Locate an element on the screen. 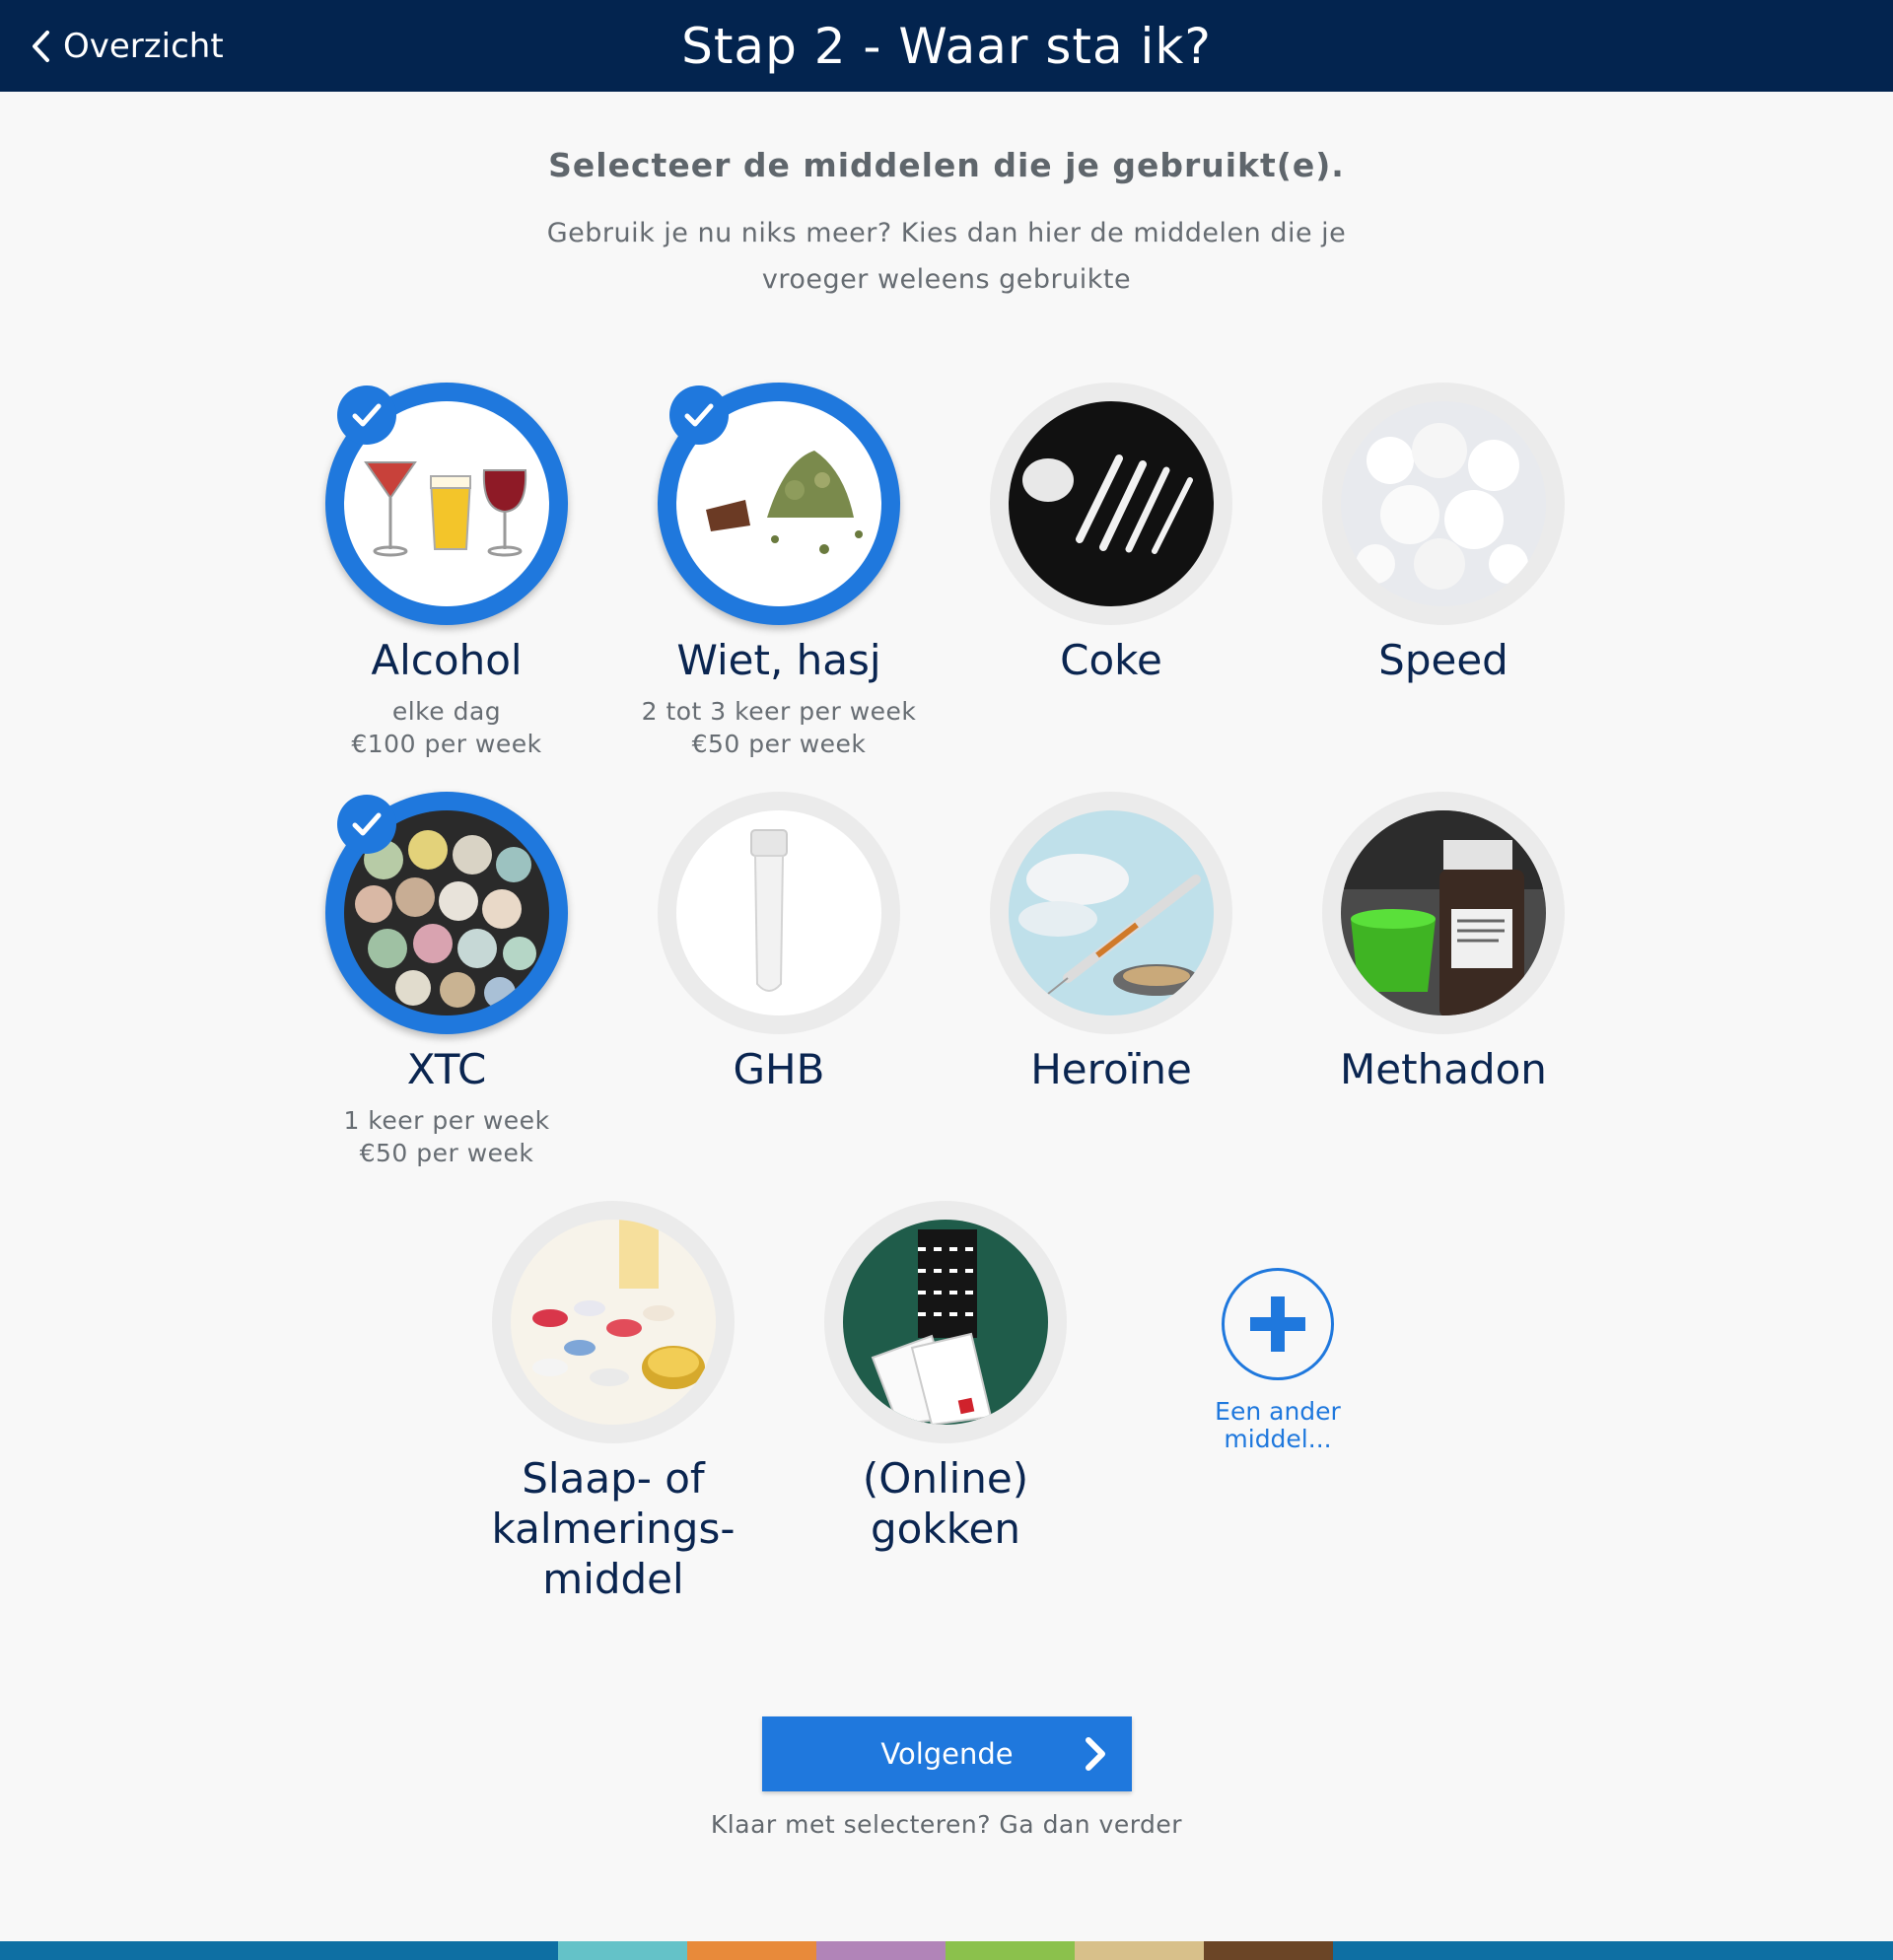 This screenshot has height=1960, width=1893. page-title: Stap 2 - Waar sta ik? is located at coordinates (946, 46).